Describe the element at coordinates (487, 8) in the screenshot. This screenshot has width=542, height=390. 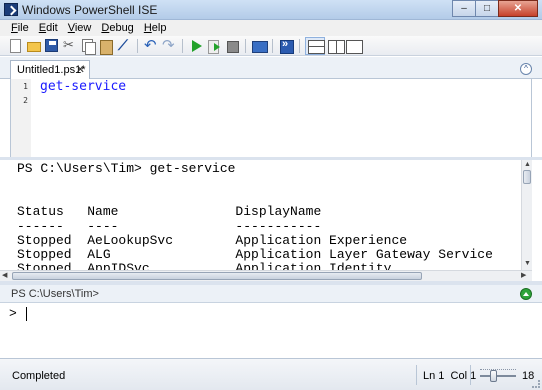
I see `maximize-button: □` at that location.